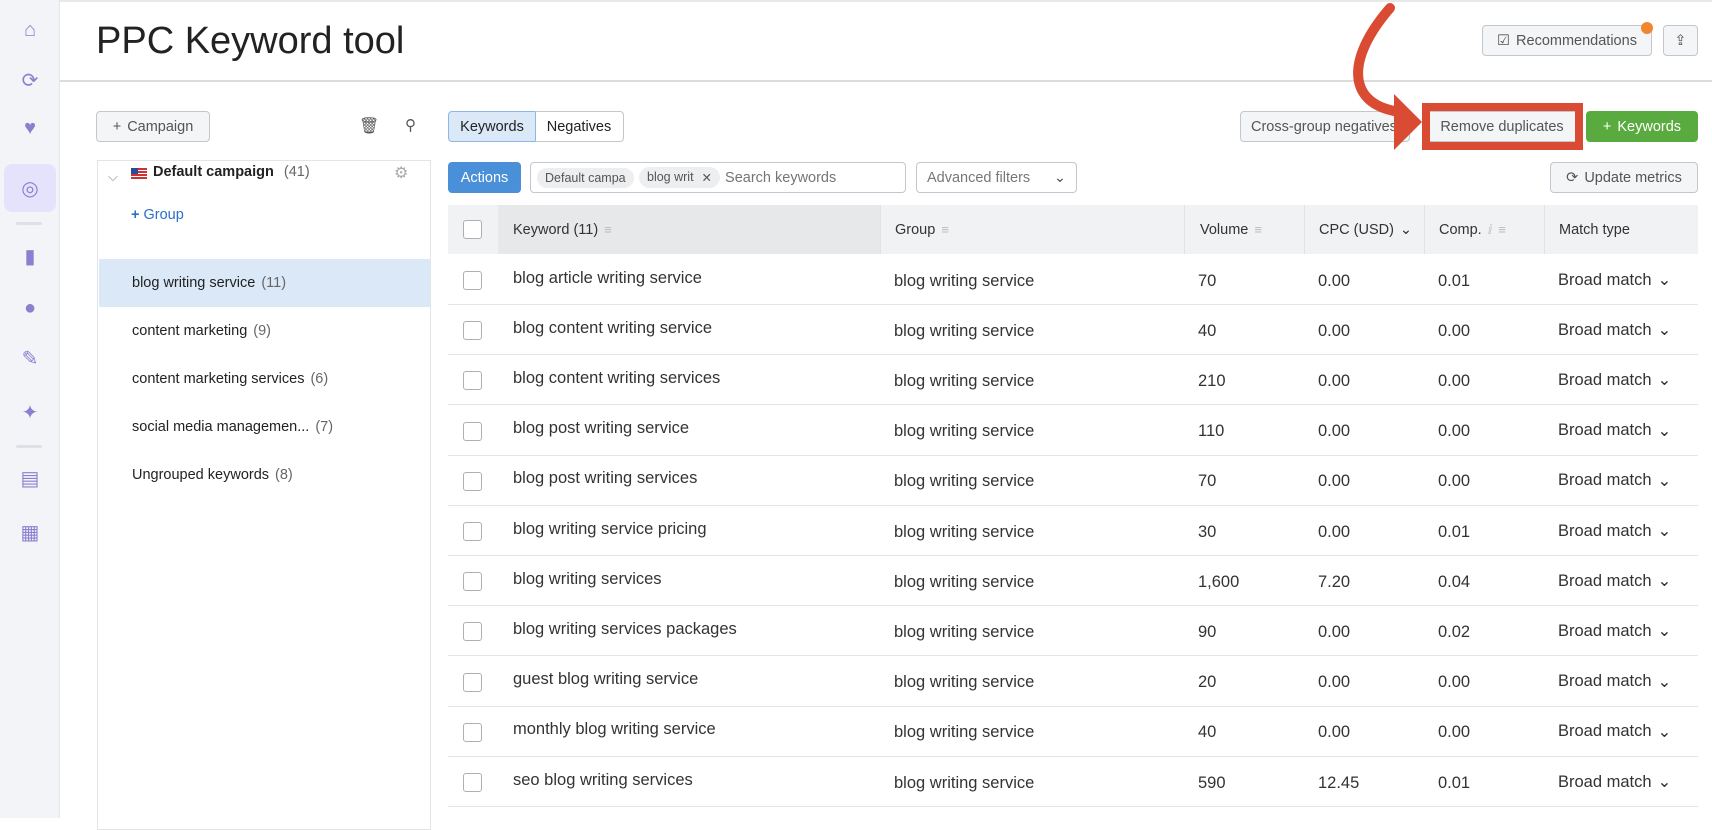 The width and height of the screenshot is (1712, 830). Describe the element at coordinates (194, 283) in the screenshot. I see `group-label: blog writing service` at that location.